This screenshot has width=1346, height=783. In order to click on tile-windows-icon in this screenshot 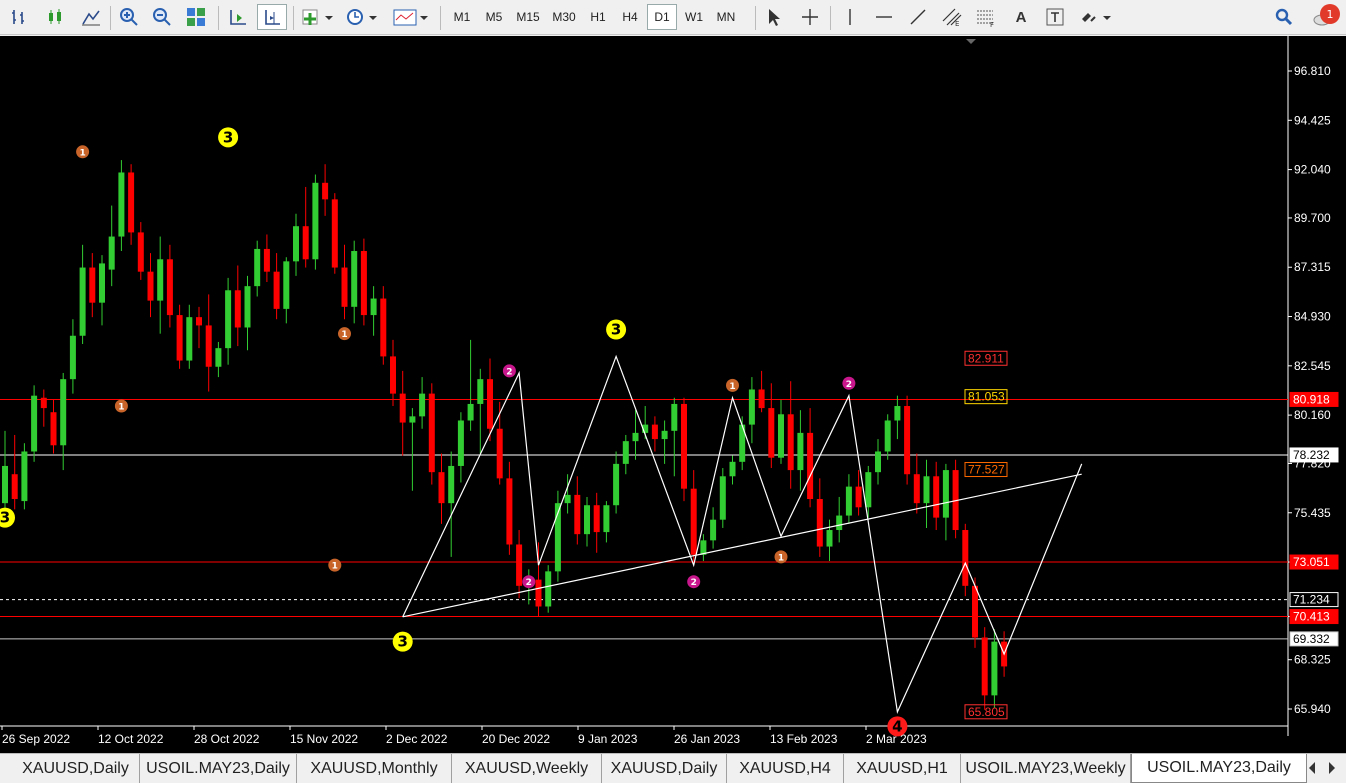, I will do `click(196, 17)`.